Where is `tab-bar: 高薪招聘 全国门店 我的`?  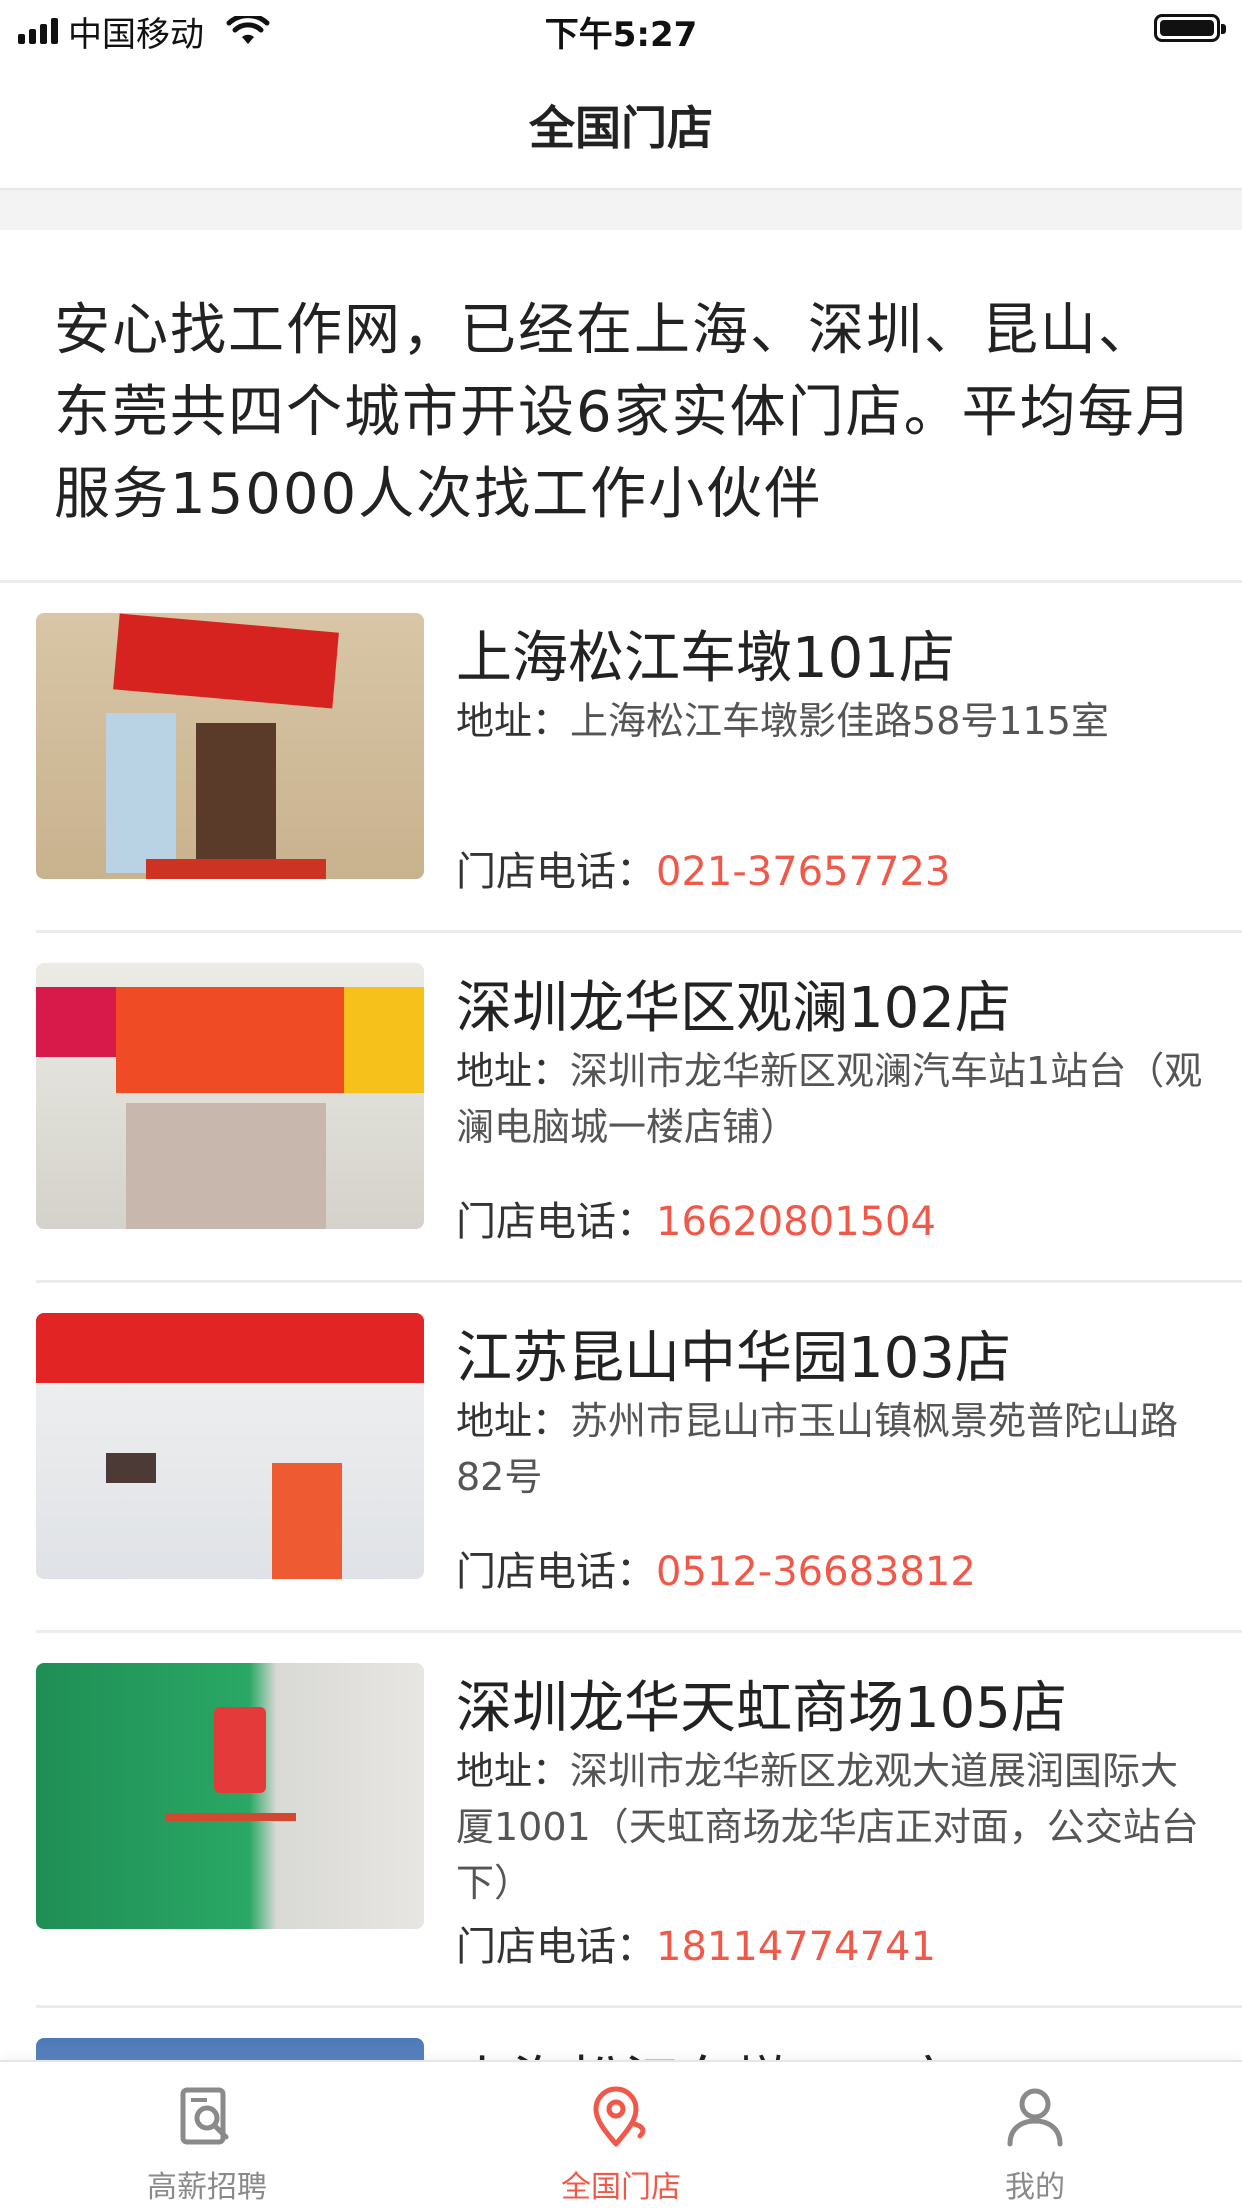 tab-bar: 高薪招聘 全国门店 我的 is located at coordinates (621, 2134).